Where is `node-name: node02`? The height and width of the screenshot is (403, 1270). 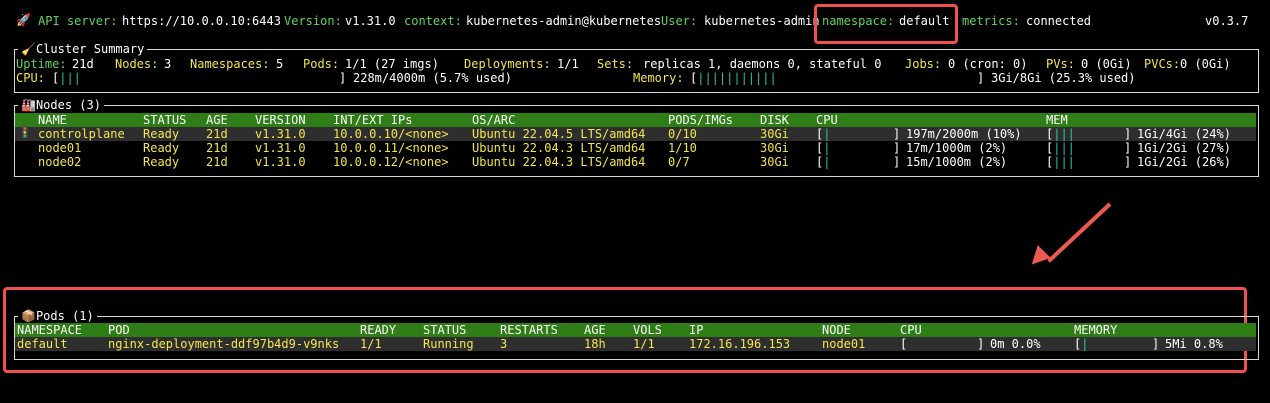
node-name: node02 is located at coordinates (60, 162).